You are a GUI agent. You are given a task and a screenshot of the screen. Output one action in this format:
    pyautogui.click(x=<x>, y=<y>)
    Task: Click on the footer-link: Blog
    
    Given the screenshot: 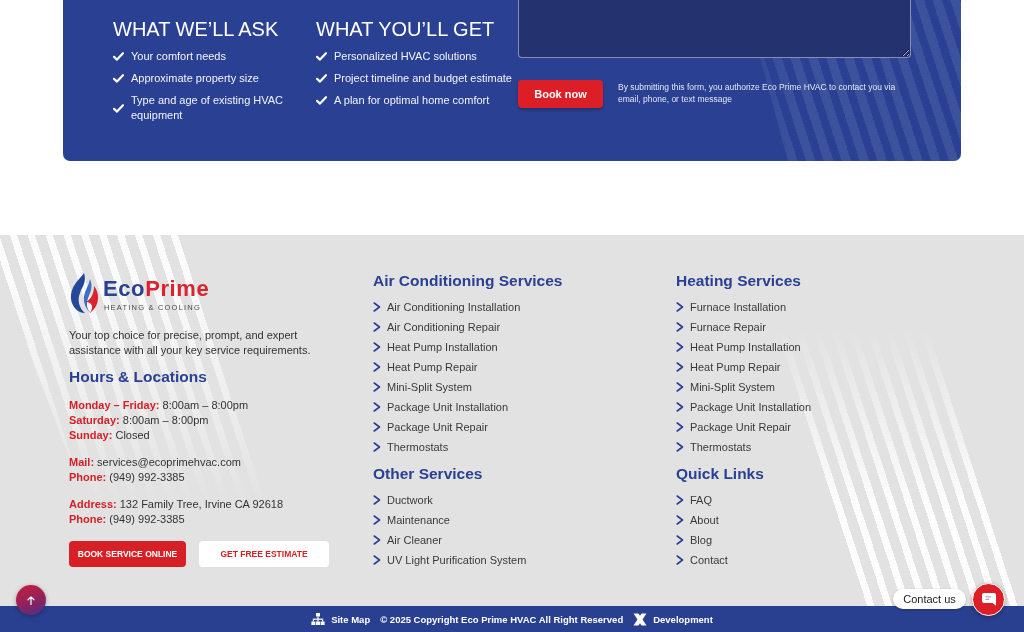 What is the action you would take?
    pyautogui.click(x=694, y=540)
    